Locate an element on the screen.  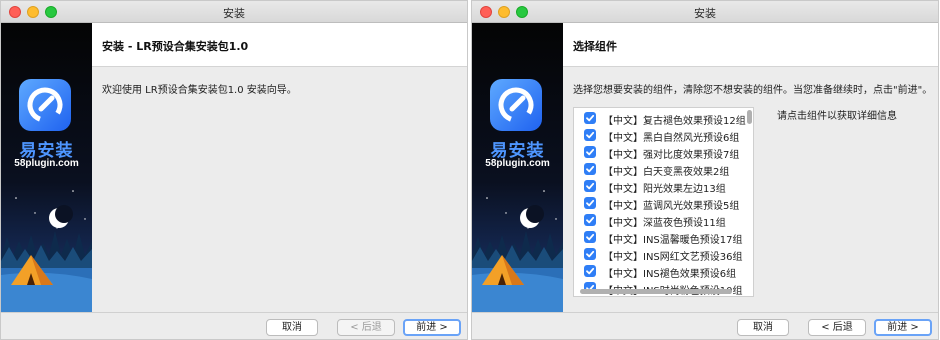
component-label: 【中文】深蓝夜色预设11组 is located at coordinates (664, 223).